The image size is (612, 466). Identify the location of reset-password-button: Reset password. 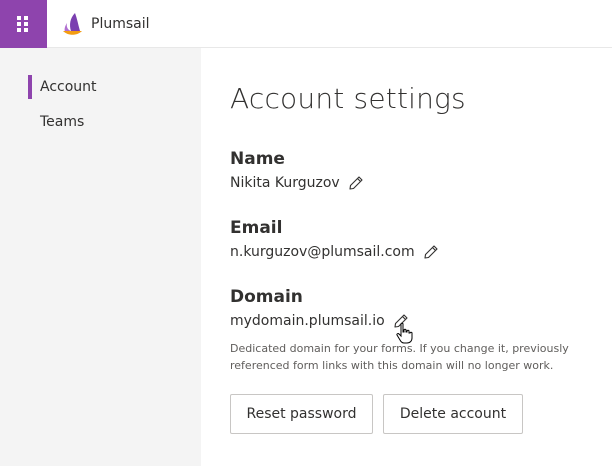
(301, 414).